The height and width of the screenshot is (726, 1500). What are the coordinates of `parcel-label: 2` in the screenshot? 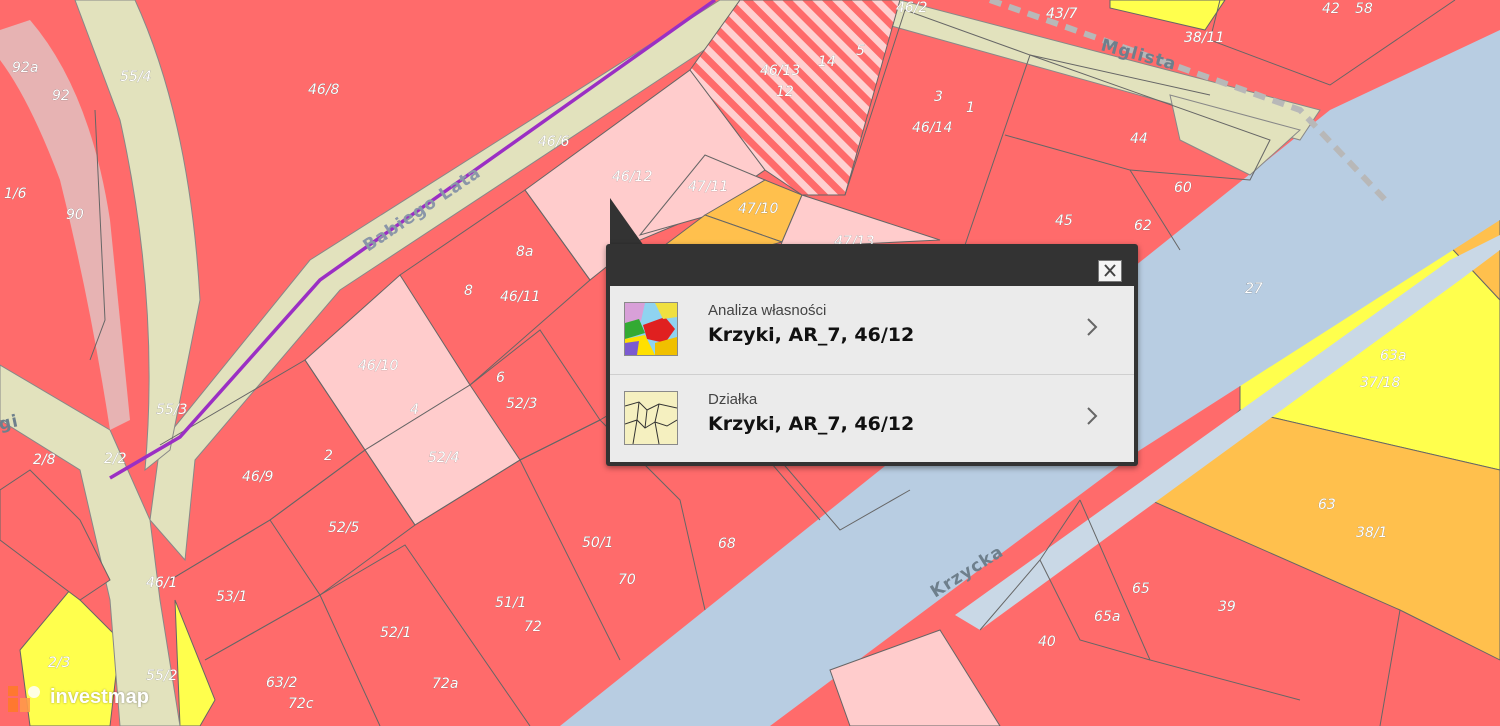 It's located at (328, 456).